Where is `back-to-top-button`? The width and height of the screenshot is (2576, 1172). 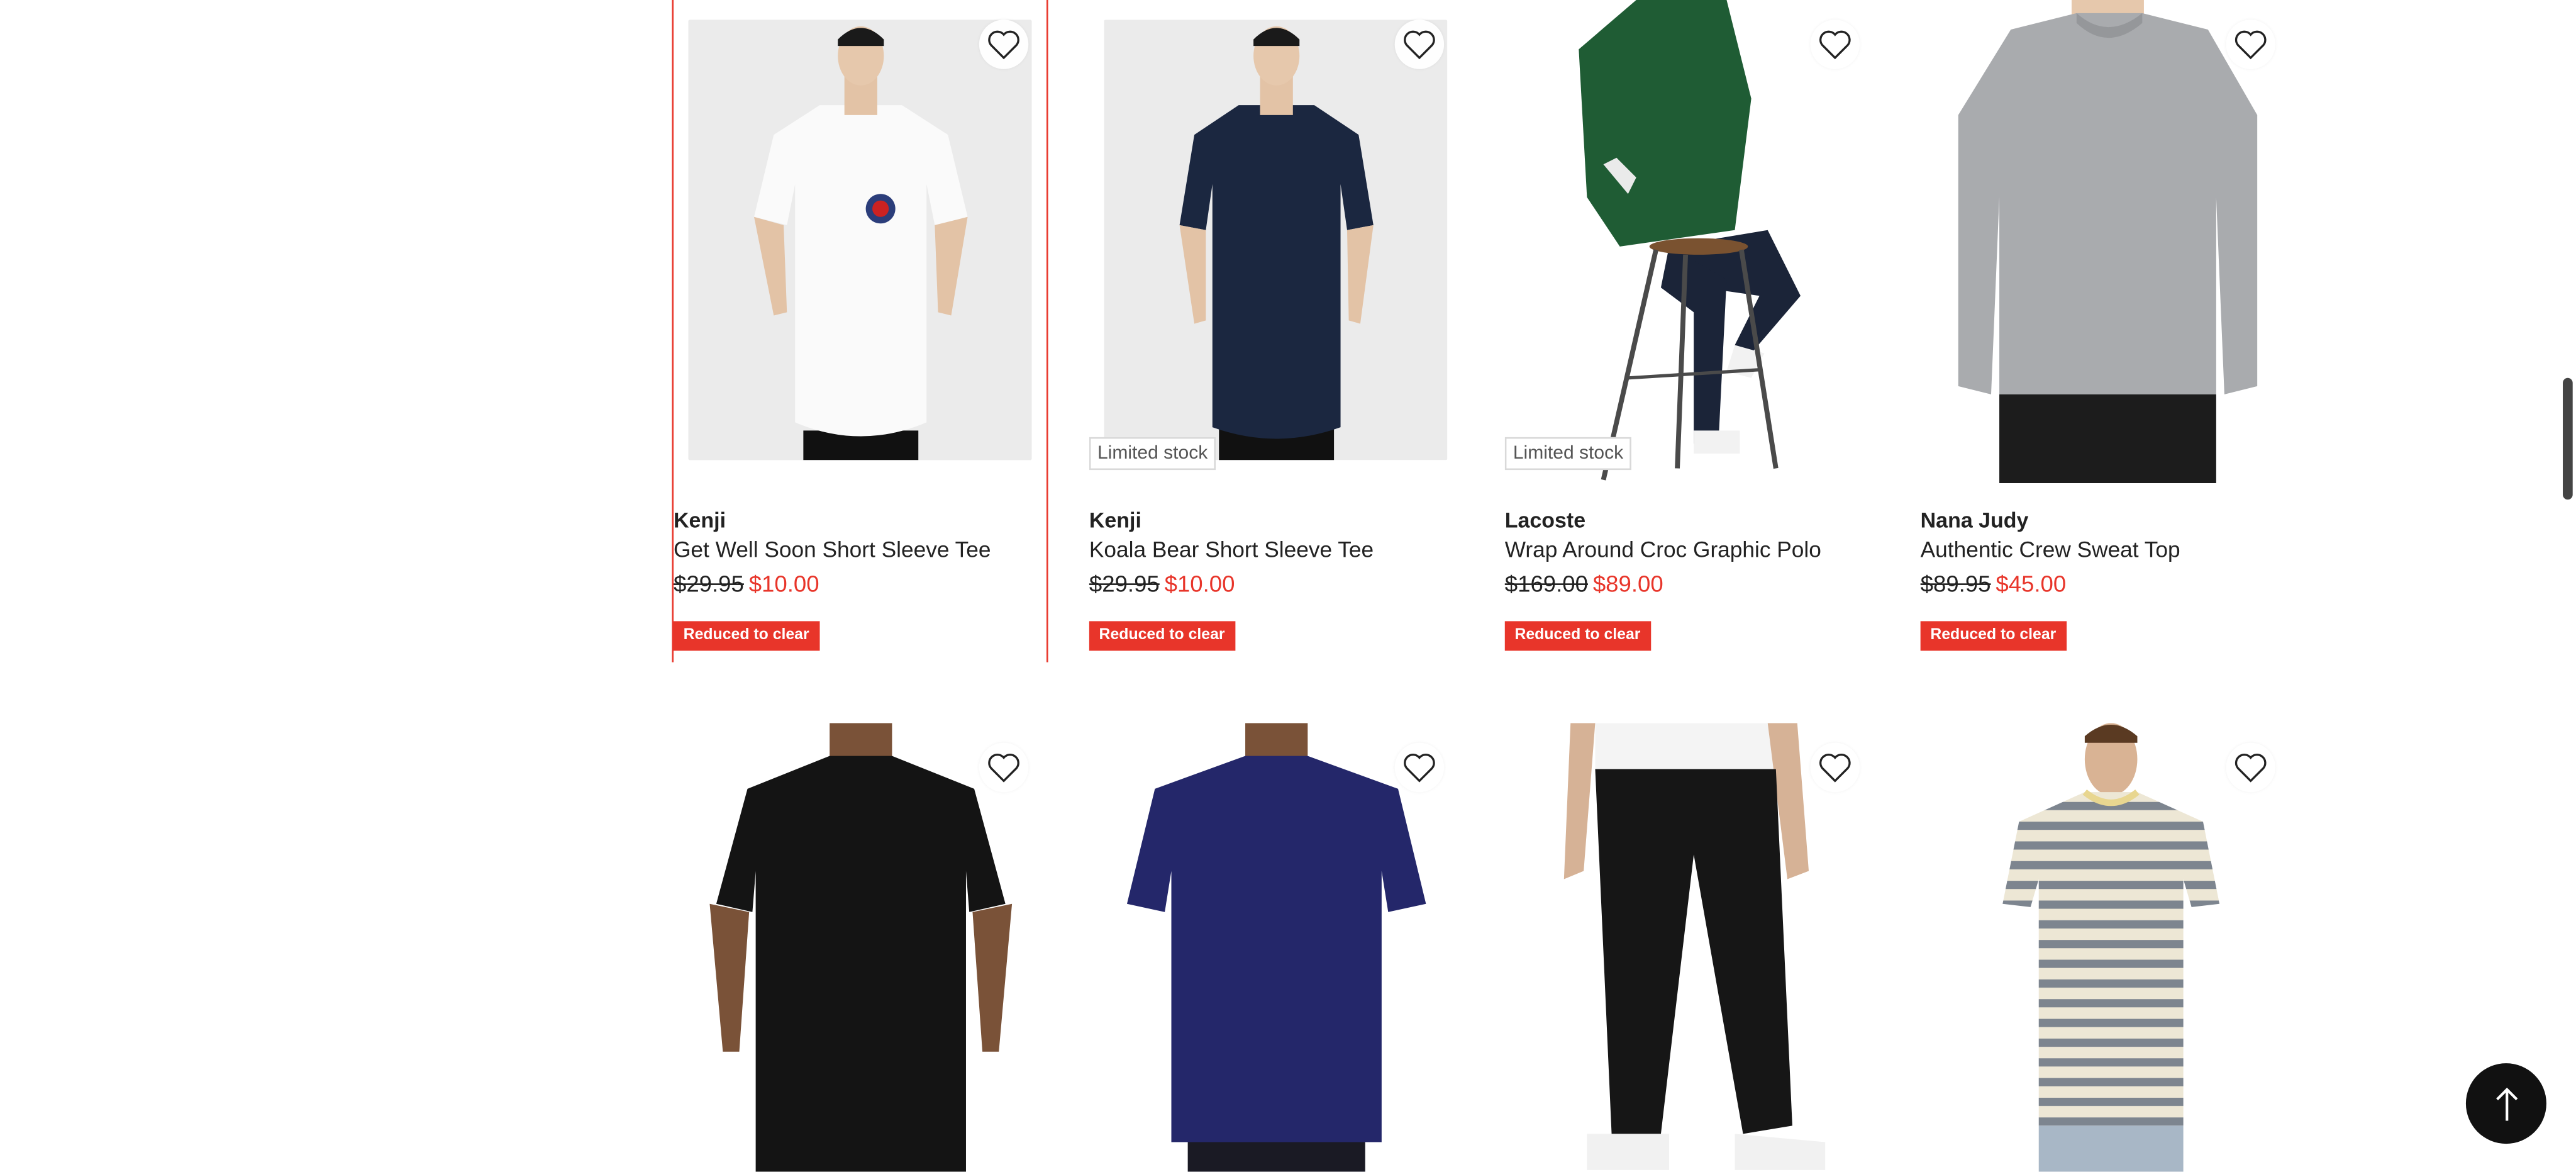 back-to-top-button is located at coordinates (2505, 1103).